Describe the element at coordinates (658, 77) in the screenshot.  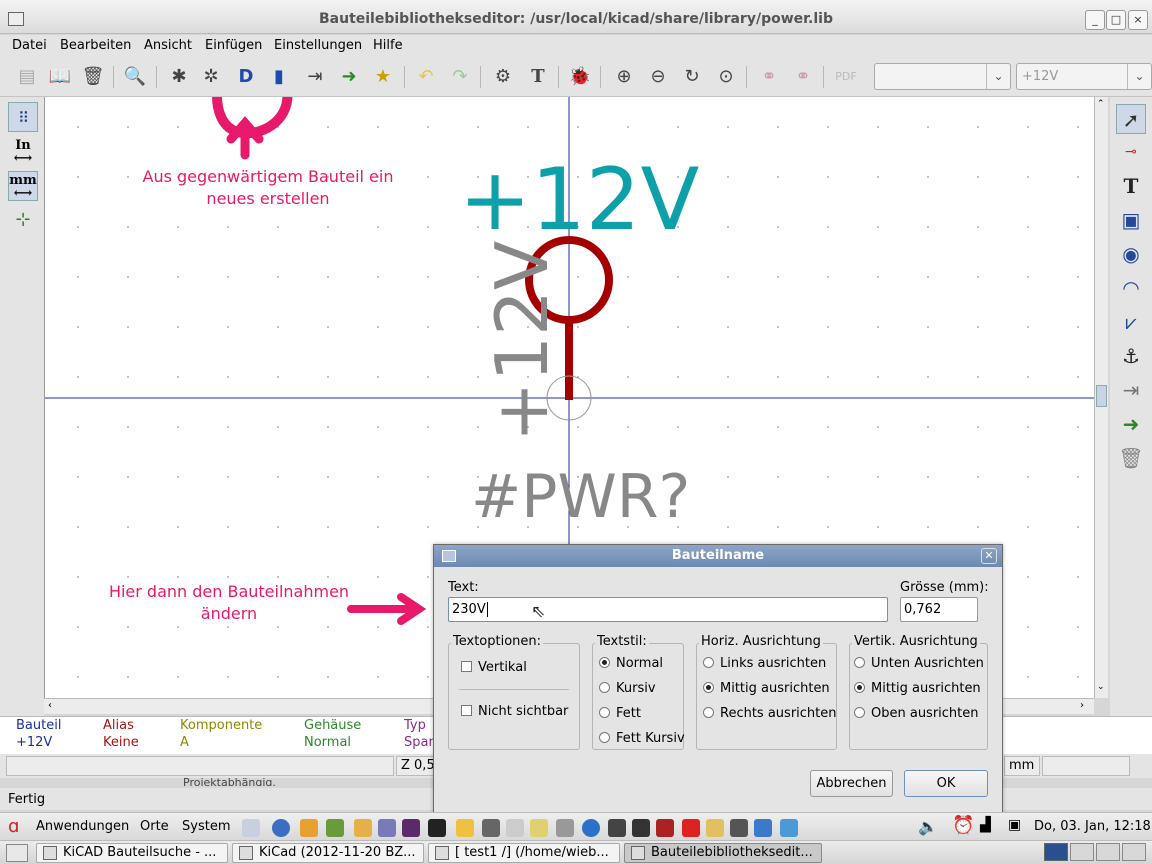
I see `zoom-out-icon: ⊖` at that location.